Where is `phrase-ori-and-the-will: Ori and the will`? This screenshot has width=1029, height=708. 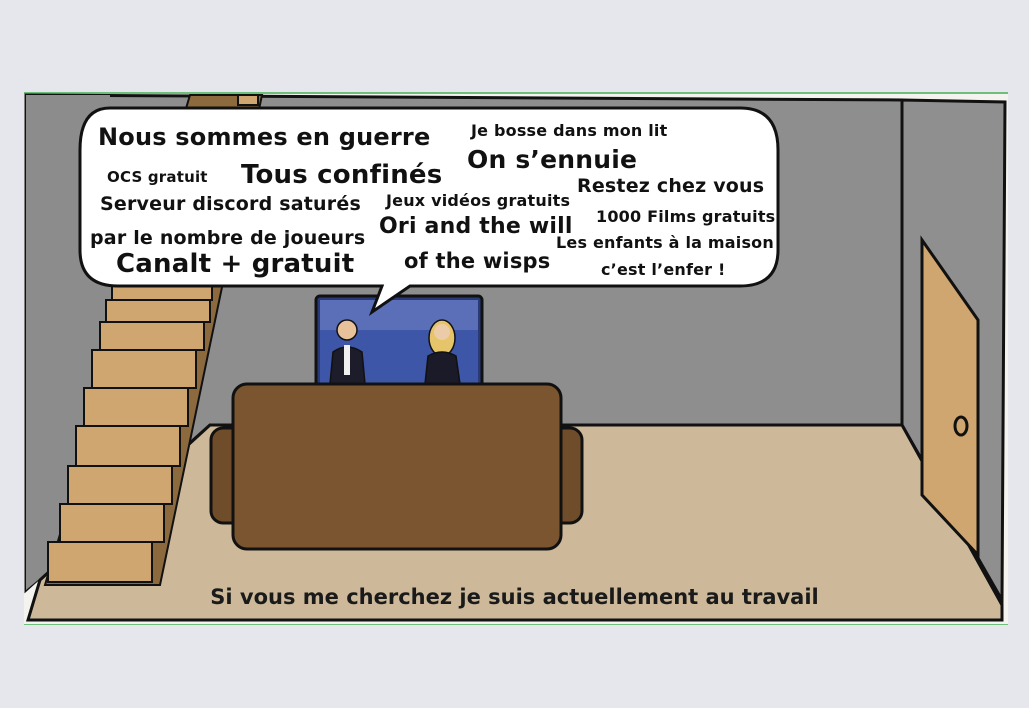 phrase-ori-and-the-will: Ori and the will is located at coordinates (476, 226).